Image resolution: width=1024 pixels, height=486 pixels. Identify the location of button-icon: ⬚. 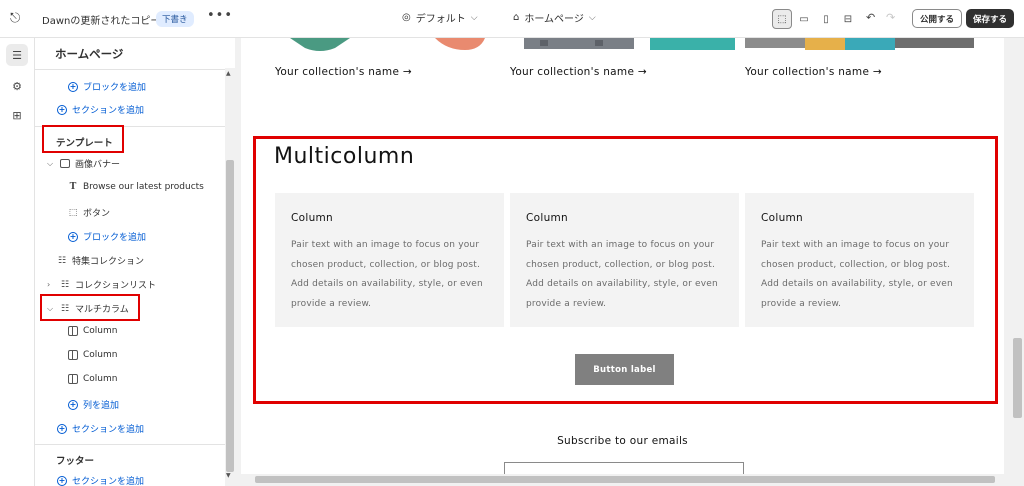
(73, 212).